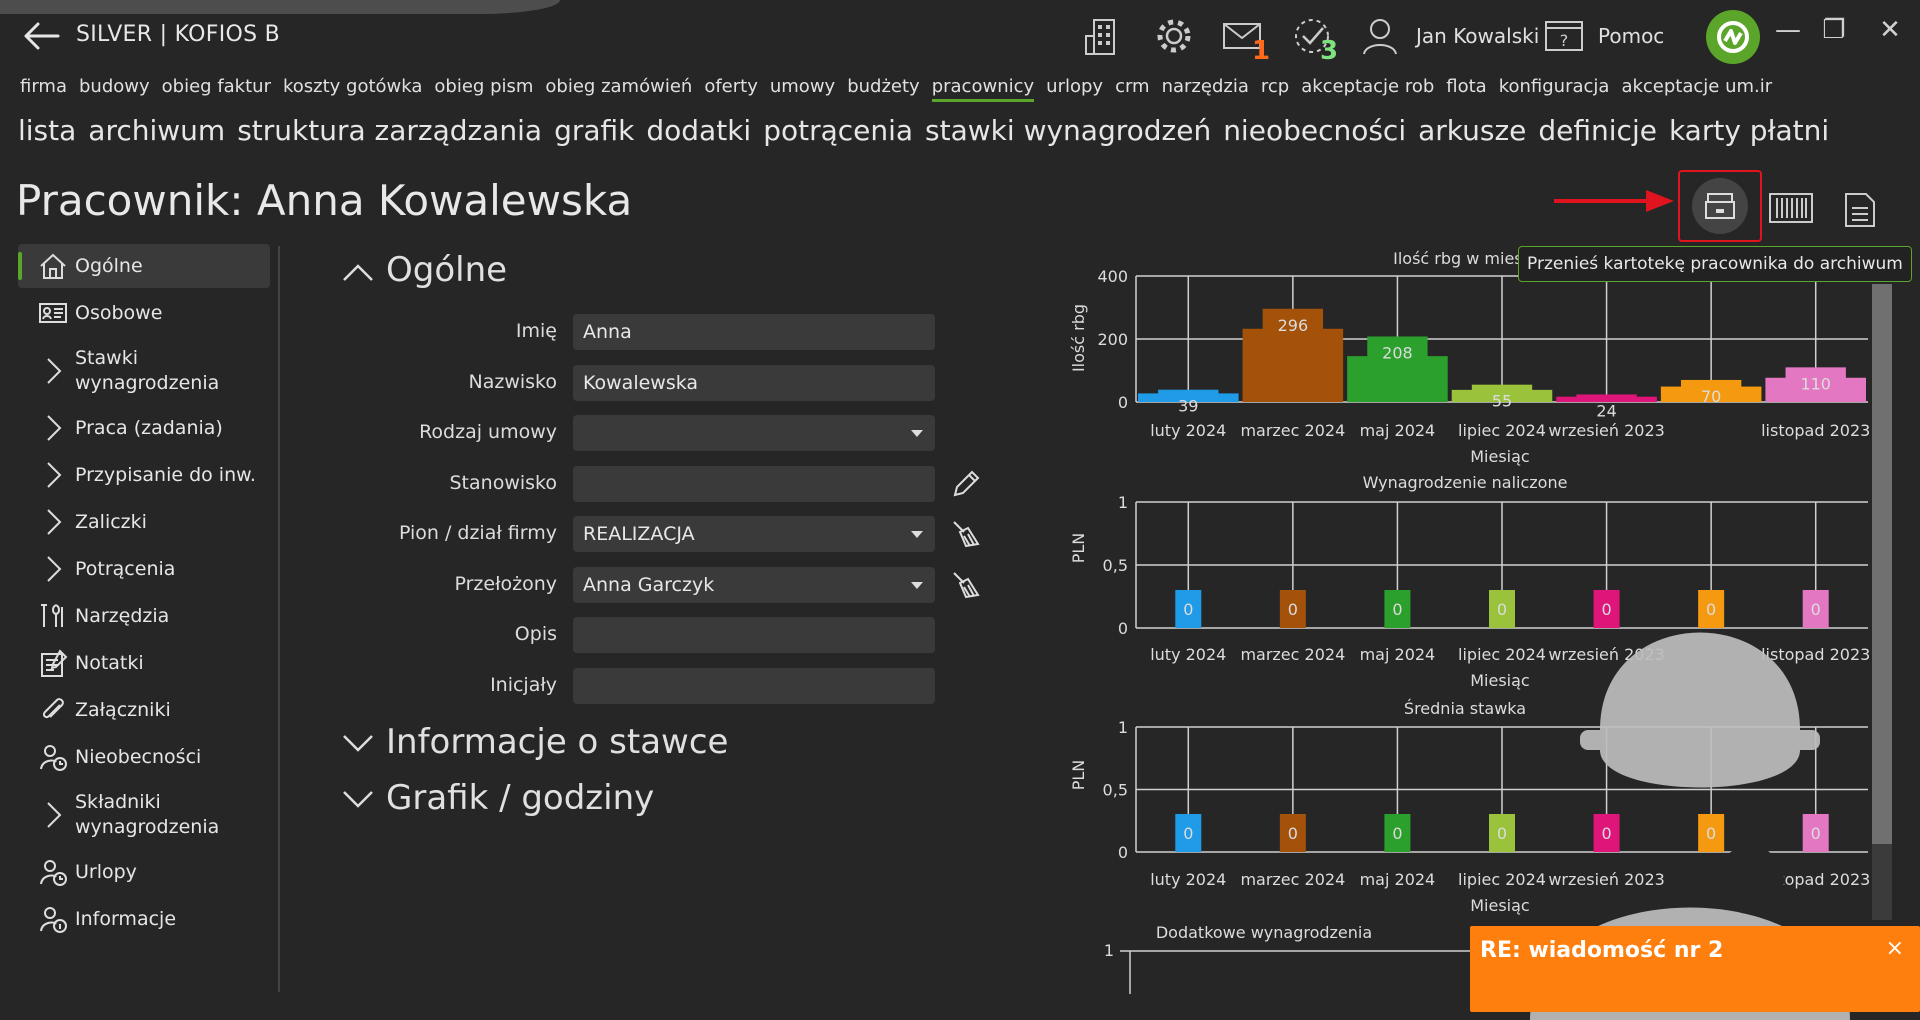 The width and height of the screenshot is (1920, 1020). I want to click on paperclip-icon, so click(53, 708).